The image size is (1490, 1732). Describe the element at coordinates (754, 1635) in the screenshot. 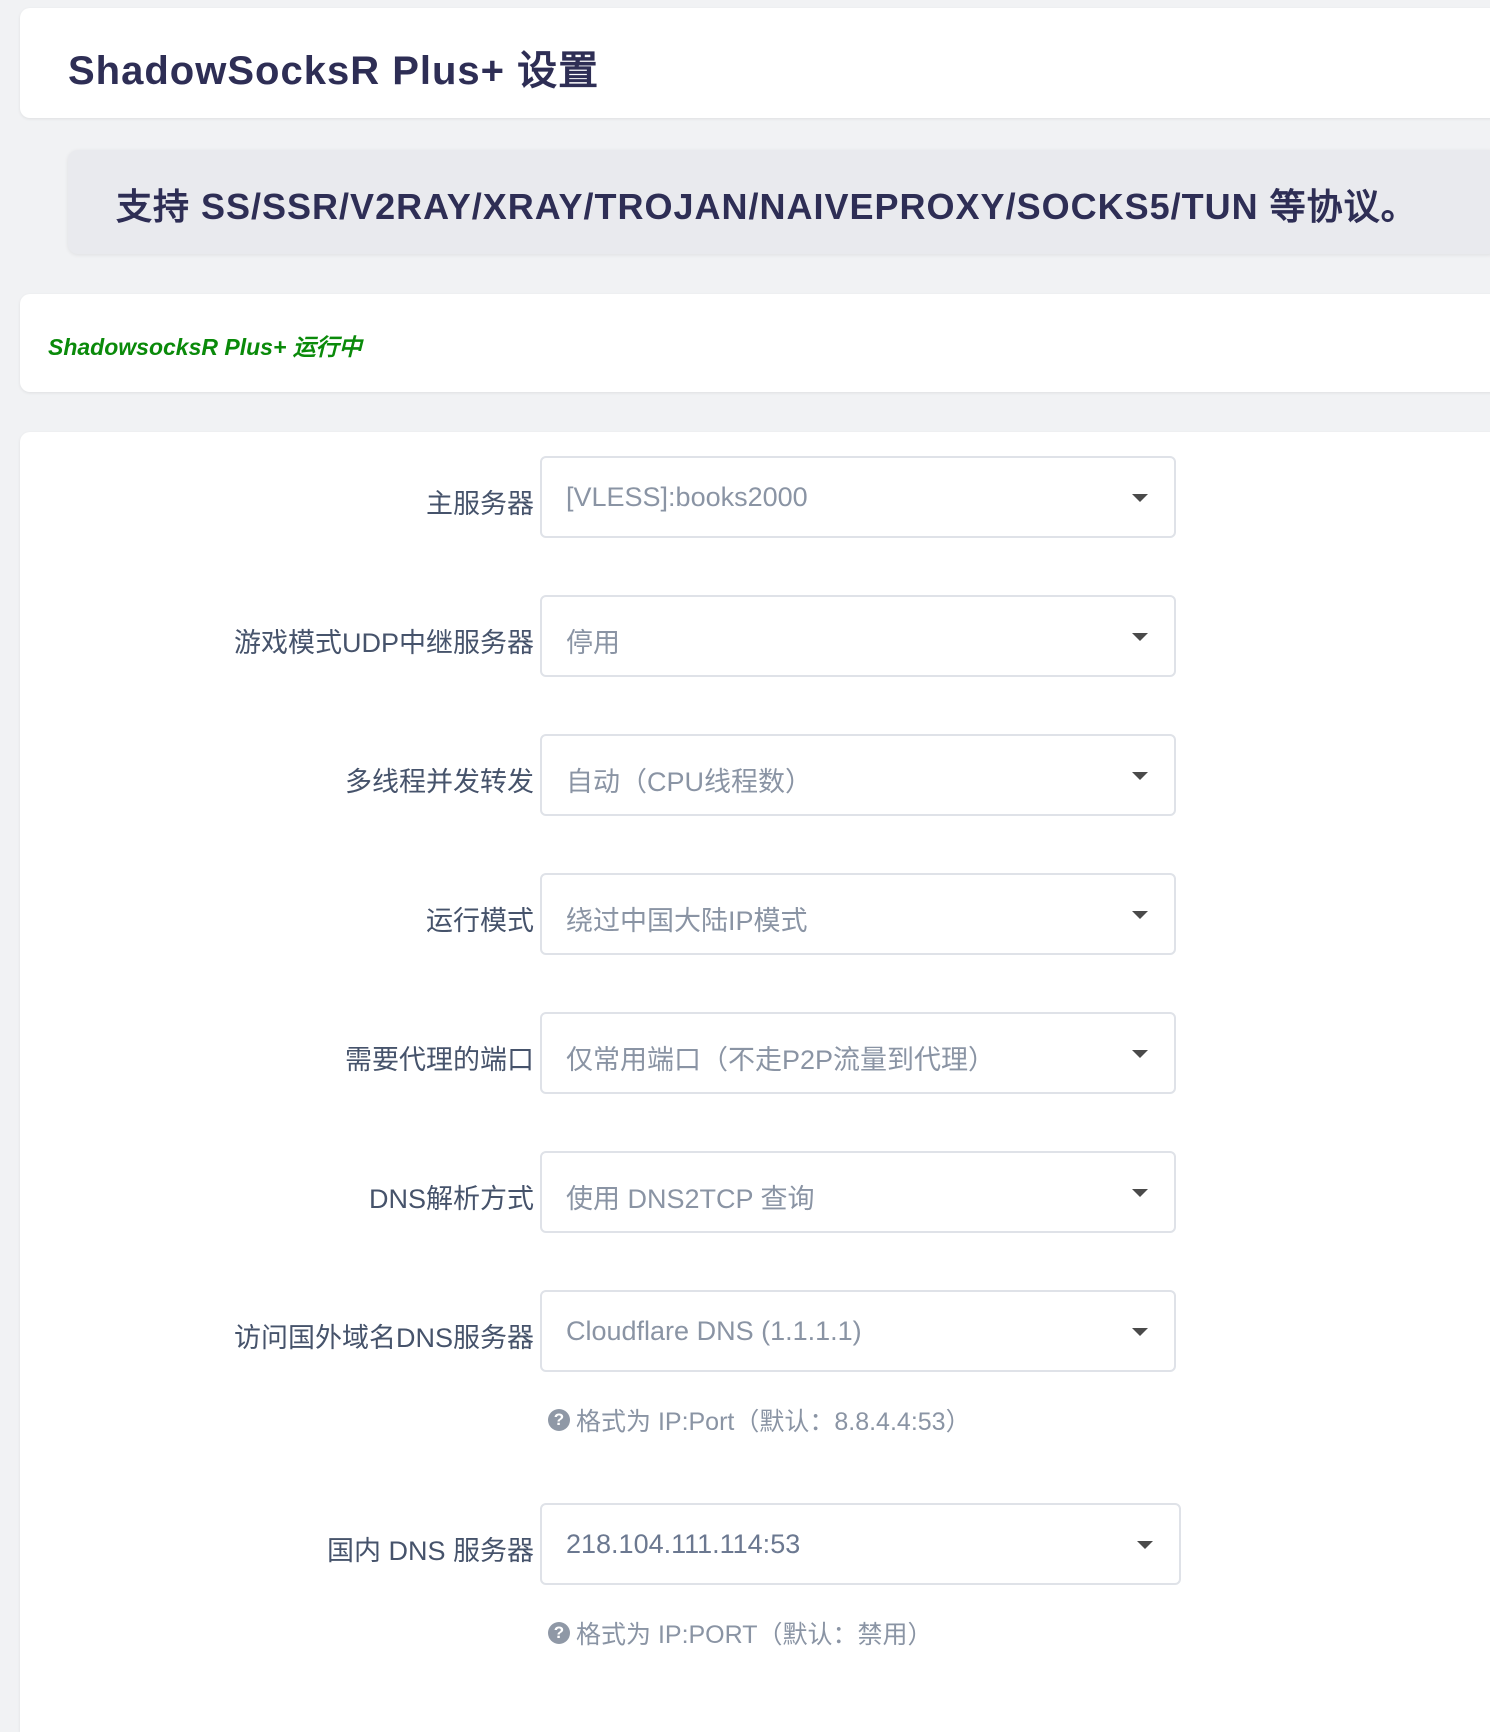

I see `hint-text: 格式为 IP:PORT（默认：禁用）` at that location.